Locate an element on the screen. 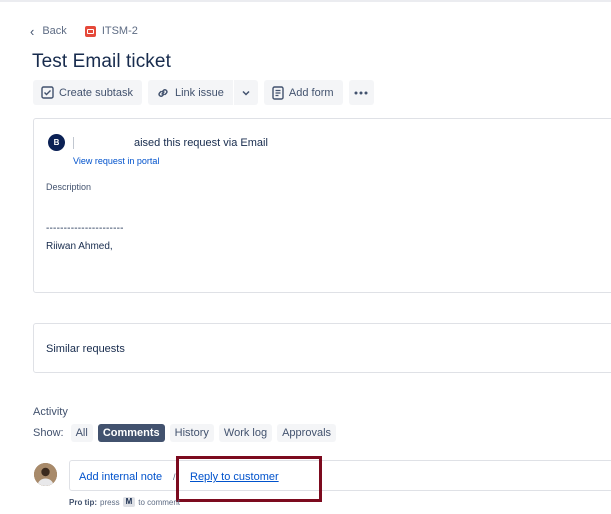  redacted-name is located at coordinates (103, 143).